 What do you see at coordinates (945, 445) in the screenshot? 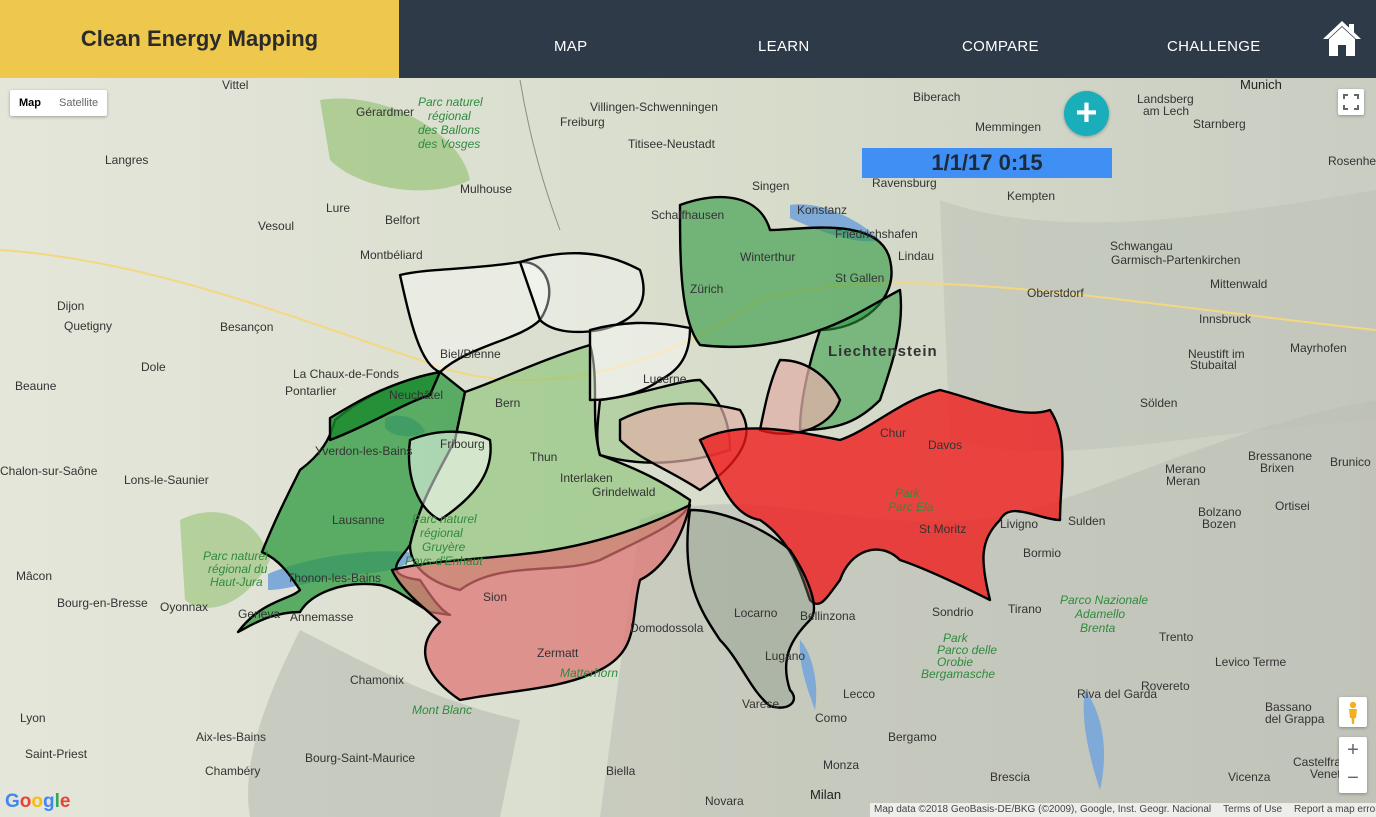
I see `place-label: Davos` at bounding box center [945, 445].